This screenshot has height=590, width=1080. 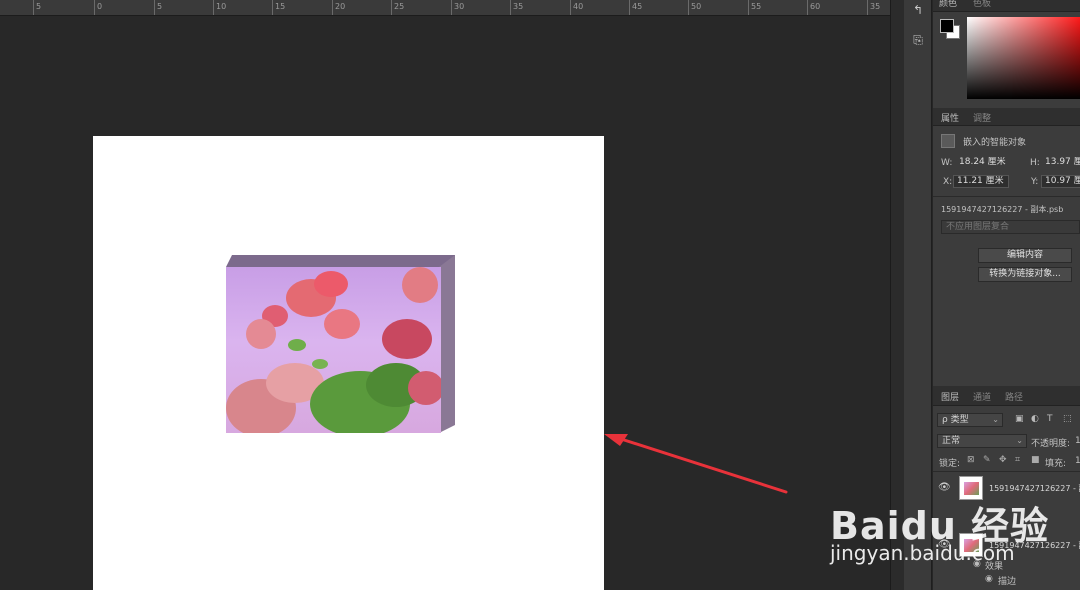 I want to click on panel-icon-dock: ↰ ⎘, so click(x=918, y=295).